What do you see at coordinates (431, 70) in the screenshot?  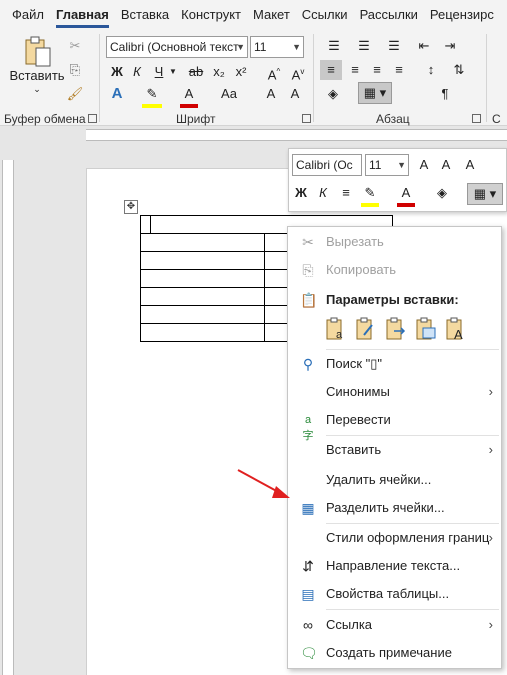 I see `line-spacing-icon: ↕` at bounding box center [431, 70].